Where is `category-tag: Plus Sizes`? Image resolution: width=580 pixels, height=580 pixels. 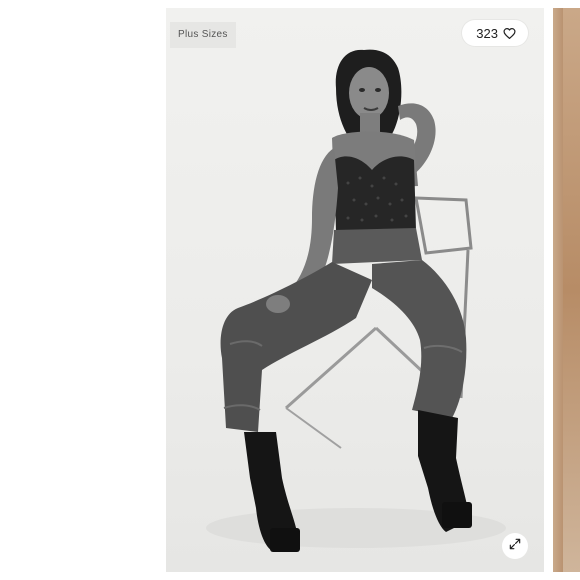 category-tag: Plus Sizes is located at coordinates (203, 35).